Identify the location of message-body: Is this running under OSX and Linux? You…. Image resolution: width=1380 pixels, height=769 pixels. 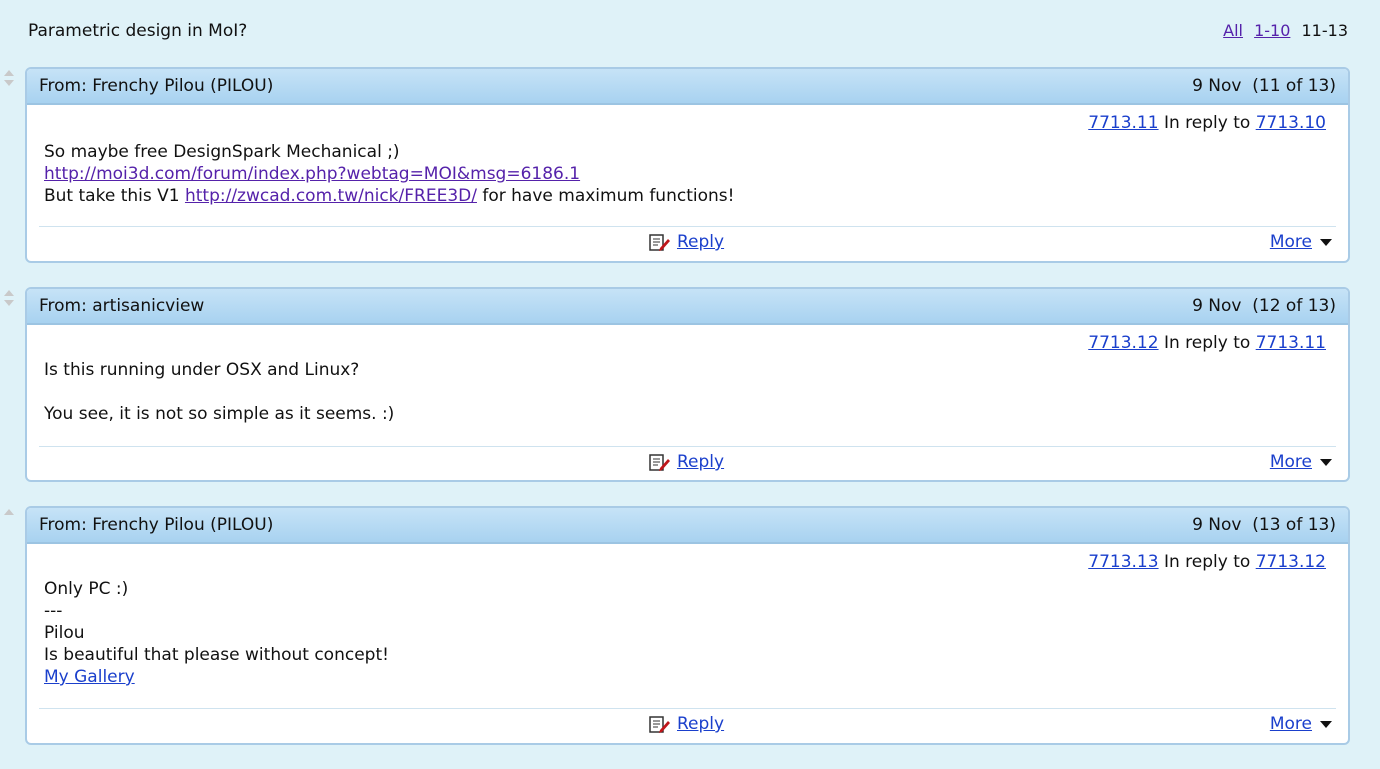
(219, 392).